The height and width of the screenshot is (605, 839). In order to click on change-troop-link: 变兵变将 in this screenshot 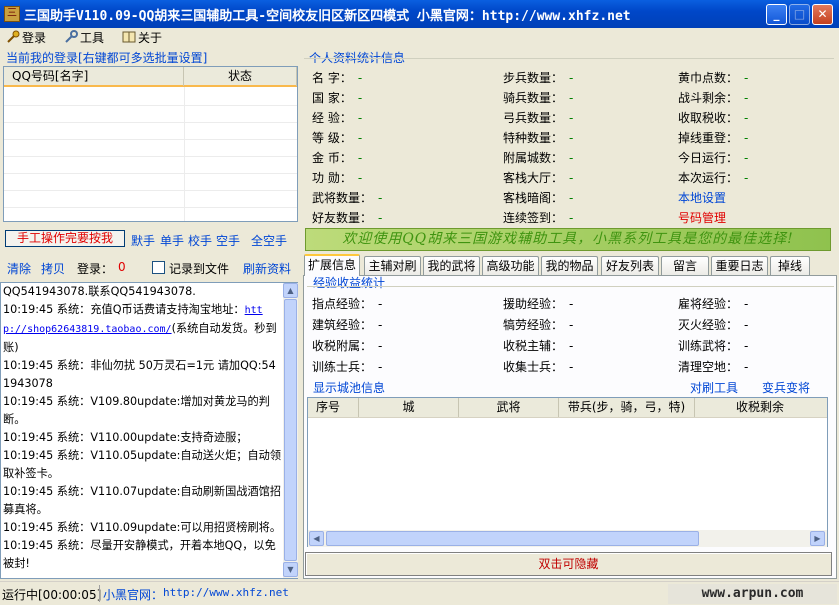, I will do `click(786, 387)`.